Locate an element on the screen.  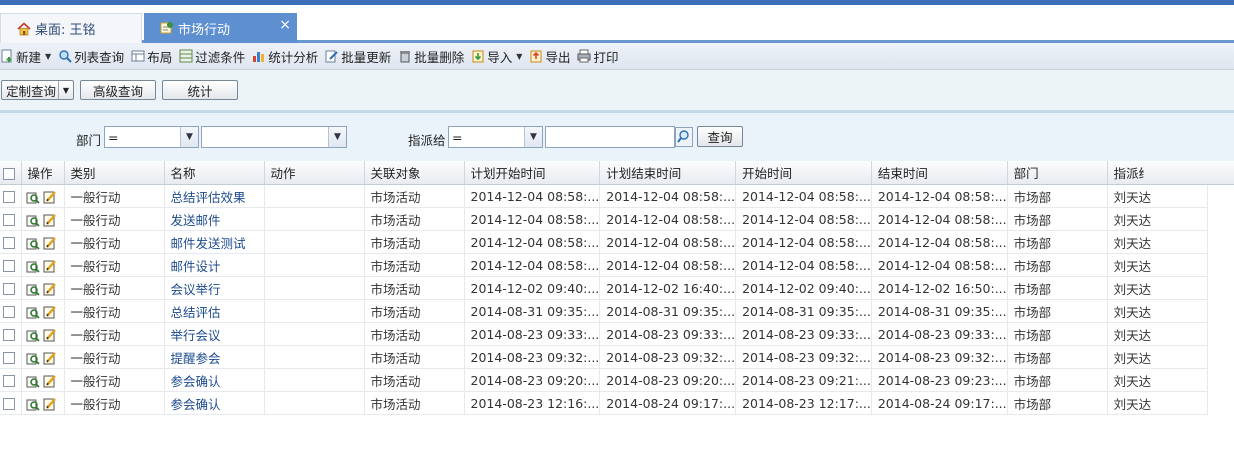
assignee-operator-select: = ▼ is located at coordinates (495, 137).